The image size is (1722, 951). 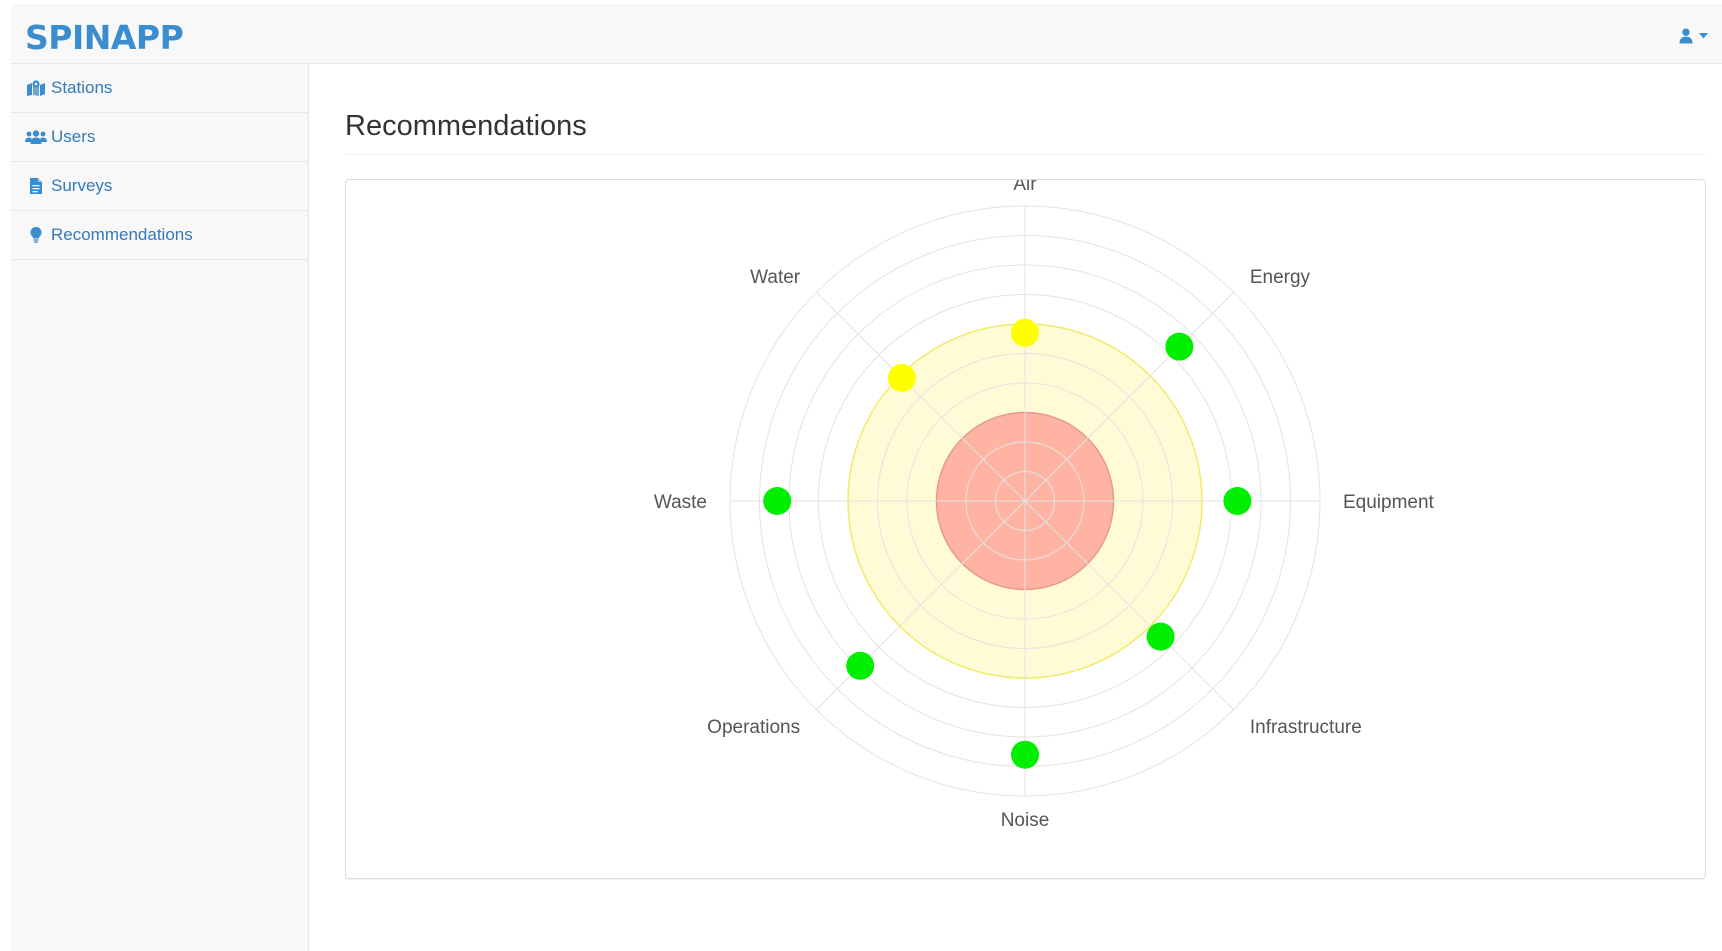 What do you see at coordinates (866, 34) in the screenshot?
I see `top-navbar: SPINAPP` at bounding box center [866, 34].